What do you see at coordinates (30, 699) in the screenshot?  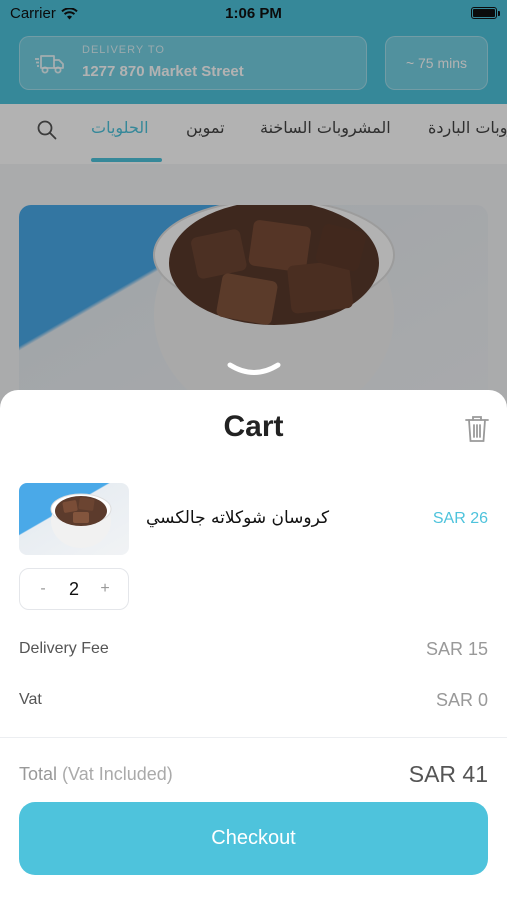 I see `vat-label: Vat` at bounding box center [30, 699].